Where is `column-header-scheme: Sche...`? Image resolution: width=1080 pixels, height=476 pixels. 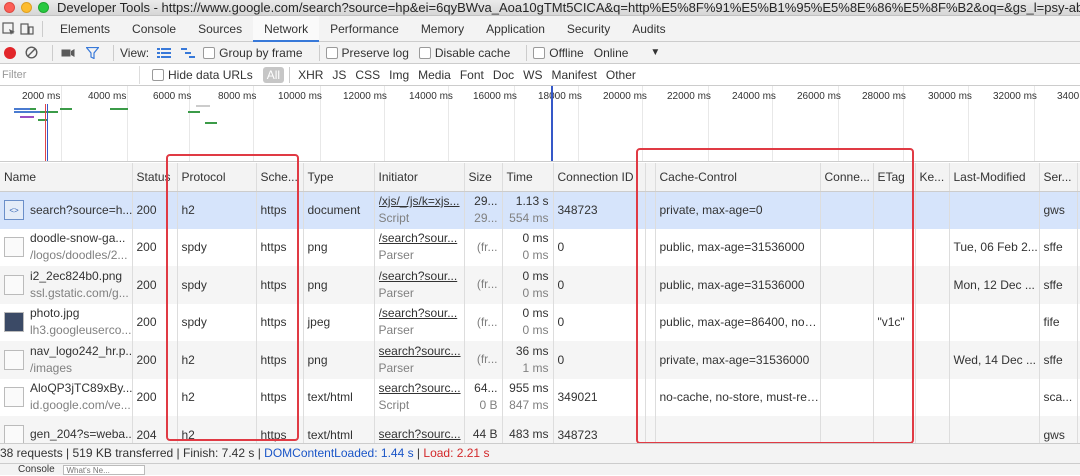 column-header-scheme: Sche... is located at coordinates (280, 177).